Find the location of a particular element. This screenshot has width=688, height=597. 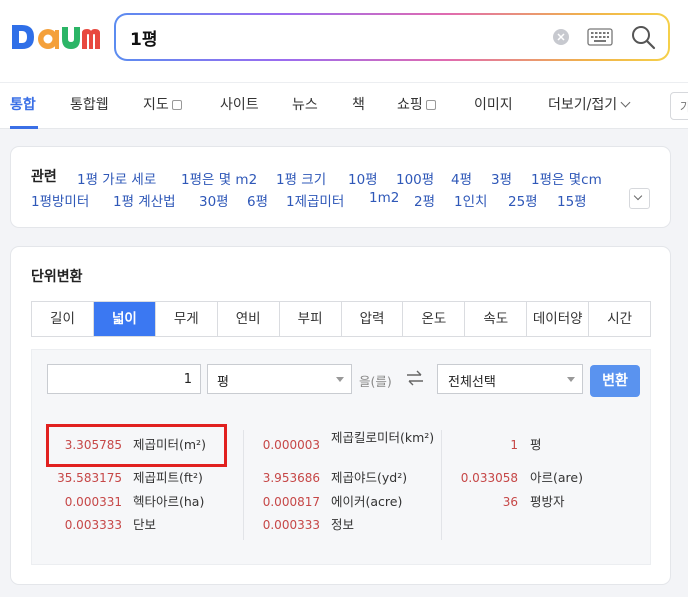

result-unit: 아르(are) is located at coordinates (556, 477).